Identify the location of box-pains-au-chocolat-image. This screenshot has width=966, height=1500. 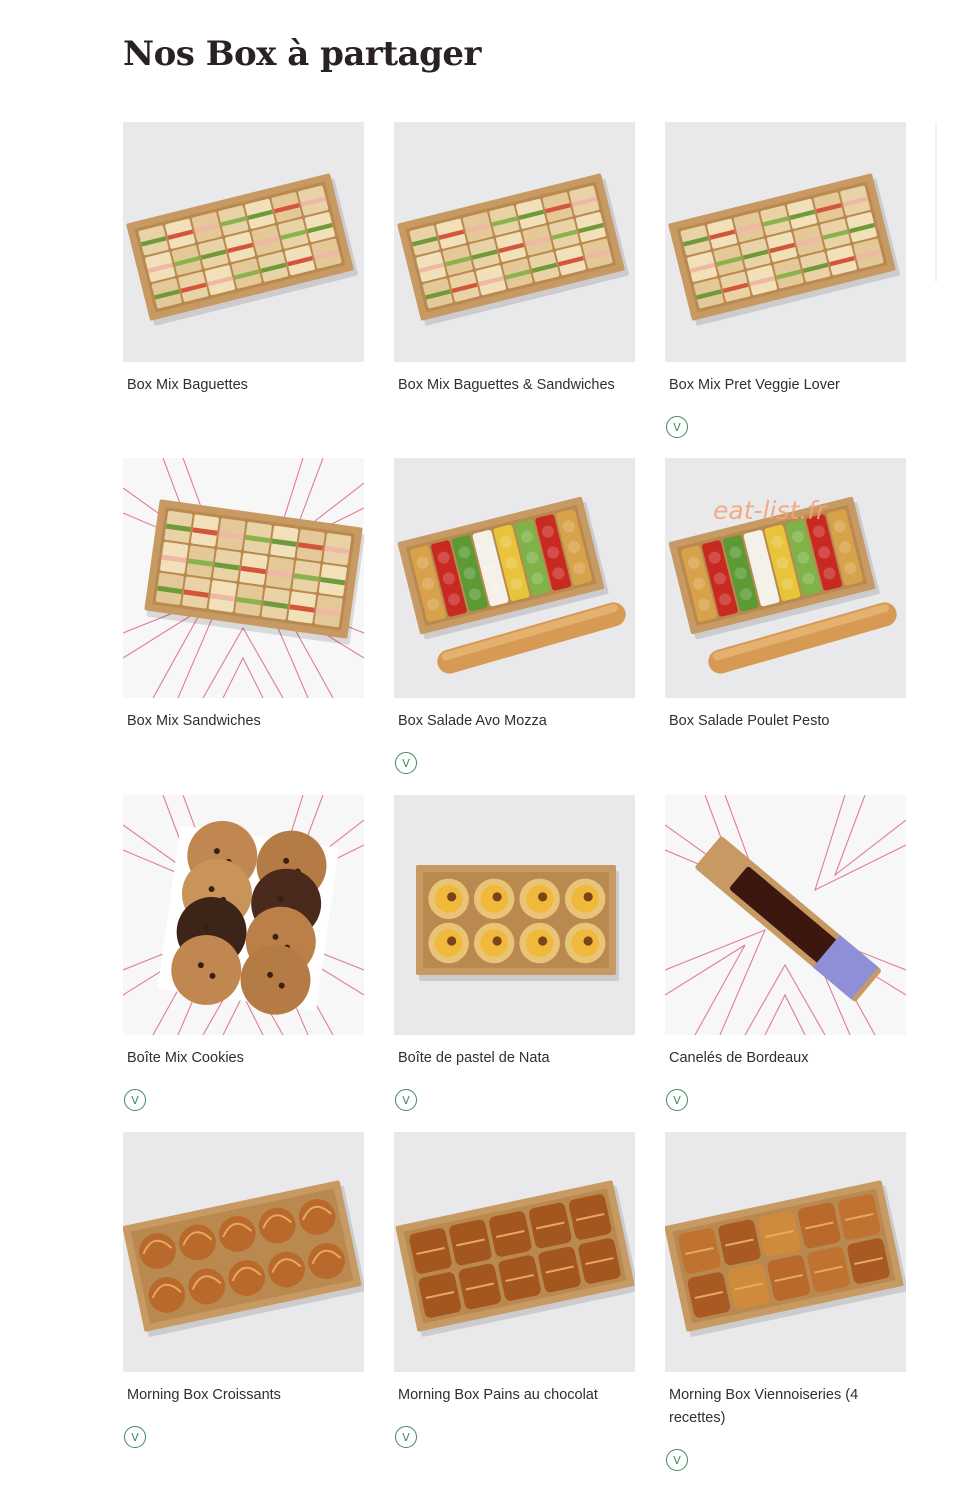
(514, 1252).